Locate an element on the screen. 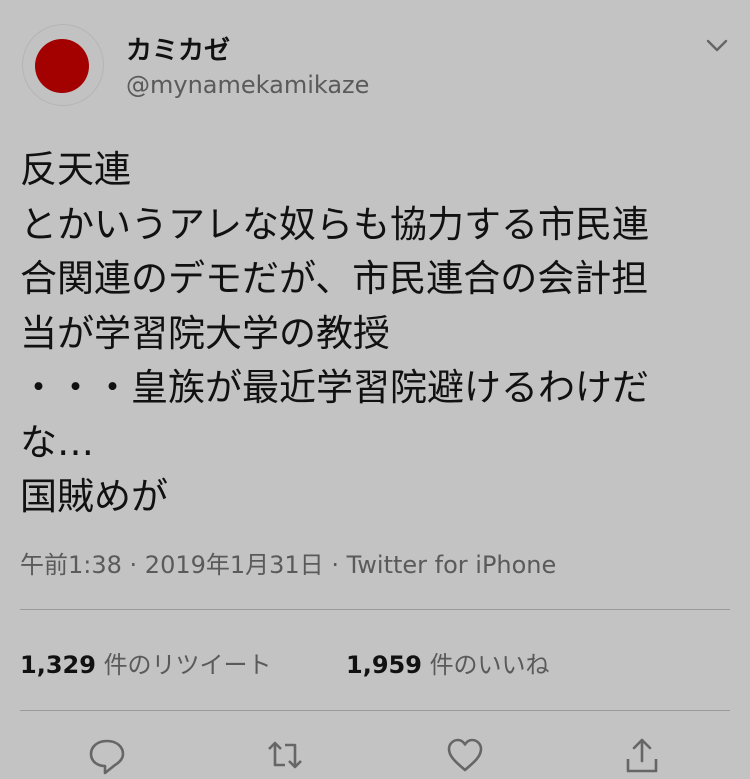 This screenshot has width=750, height=779. tweet-text-line: 当が学習院大学の教授 is located at coordinates (205, 333).